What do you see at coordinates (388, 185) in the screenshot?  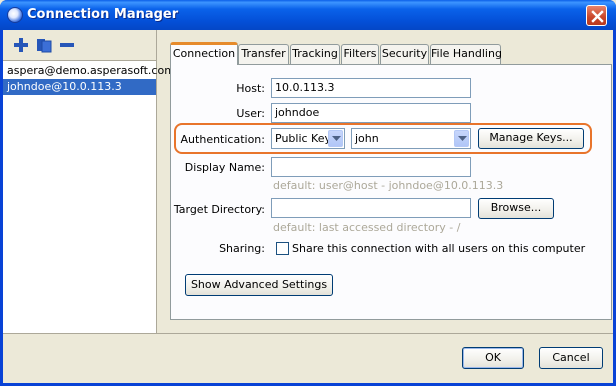 I see `display-name-hint: default: user@host - johndoe@10.0.113.3` at bounding box center [388, 185].